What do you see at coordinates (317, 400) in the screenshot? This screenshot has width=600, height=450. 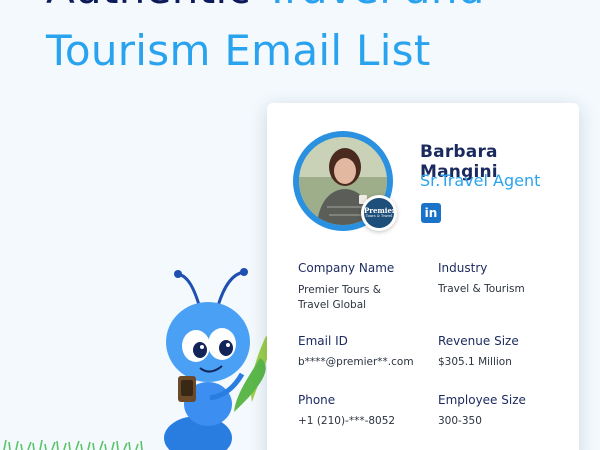 I see `phone-label: Phone` at bounding box center [317, 400].